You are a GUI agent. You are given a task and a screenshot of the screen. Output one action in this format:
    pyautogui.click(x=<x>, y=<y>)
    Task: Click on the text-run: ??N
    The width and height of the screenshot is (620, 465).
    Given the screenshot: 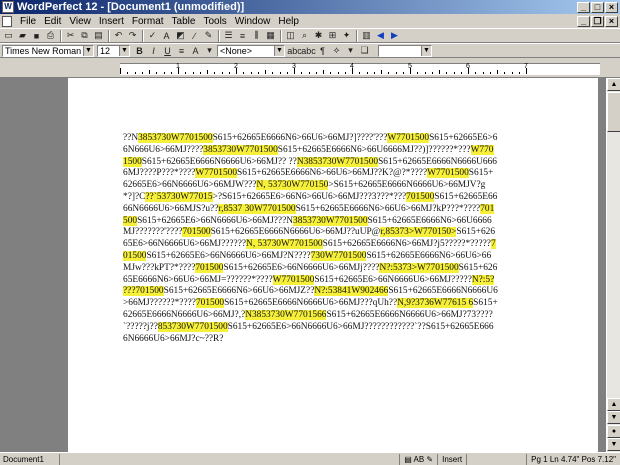 What is the action you would take?
    pyautogui.click(x=131, y=138)
    